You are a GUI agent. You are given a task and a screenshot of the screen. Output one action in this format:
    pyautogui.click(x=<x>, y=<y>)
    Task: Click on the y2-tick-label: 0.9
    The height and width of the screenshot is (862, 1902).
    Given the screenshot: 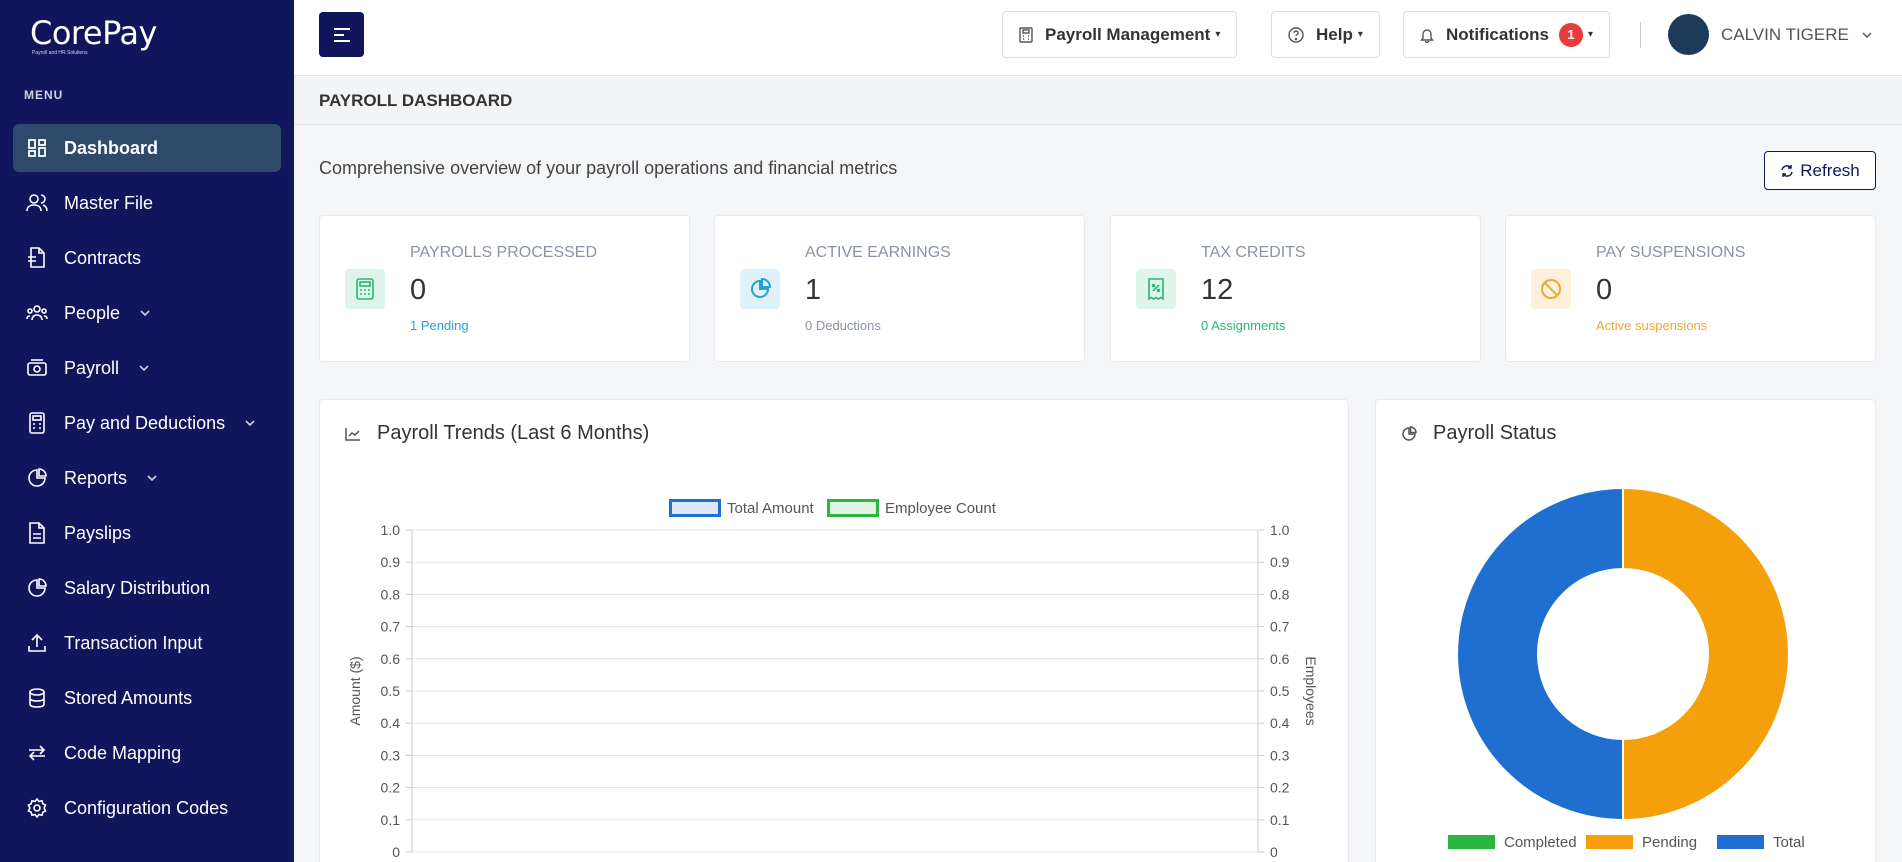 What is the action you would take?
    pyautogui.click(x=1280, y=562)
    